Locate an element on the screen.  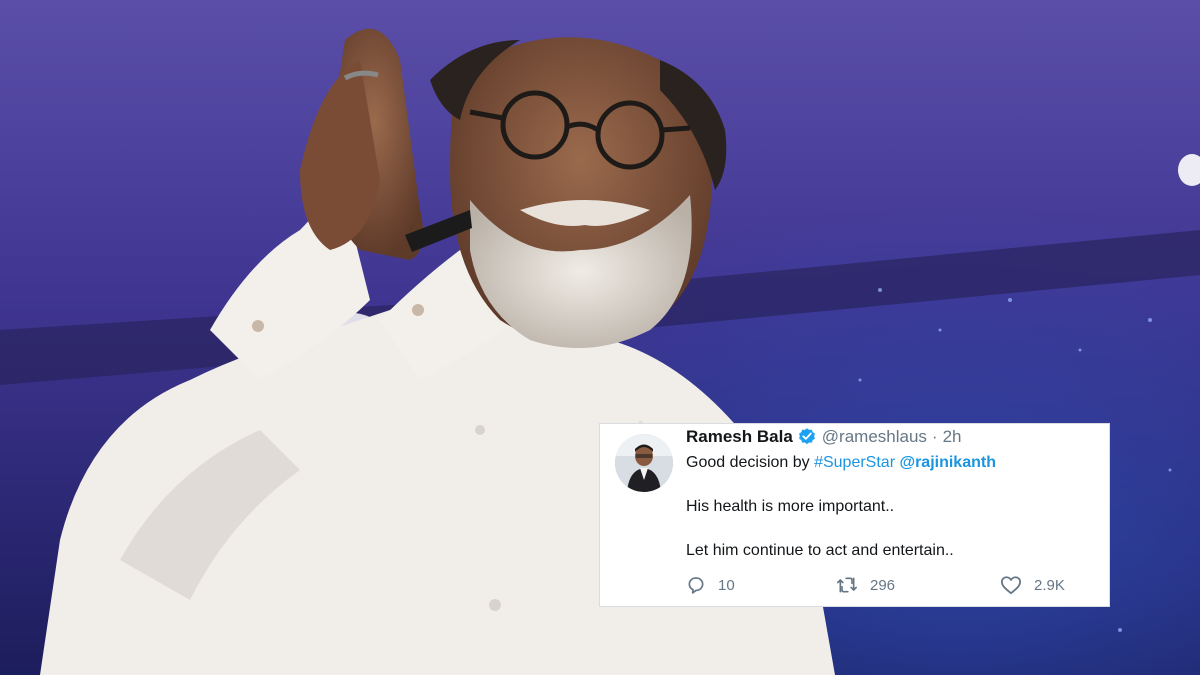
tweet-line-1-text: Good decision by is located at coordinates (750, 462).